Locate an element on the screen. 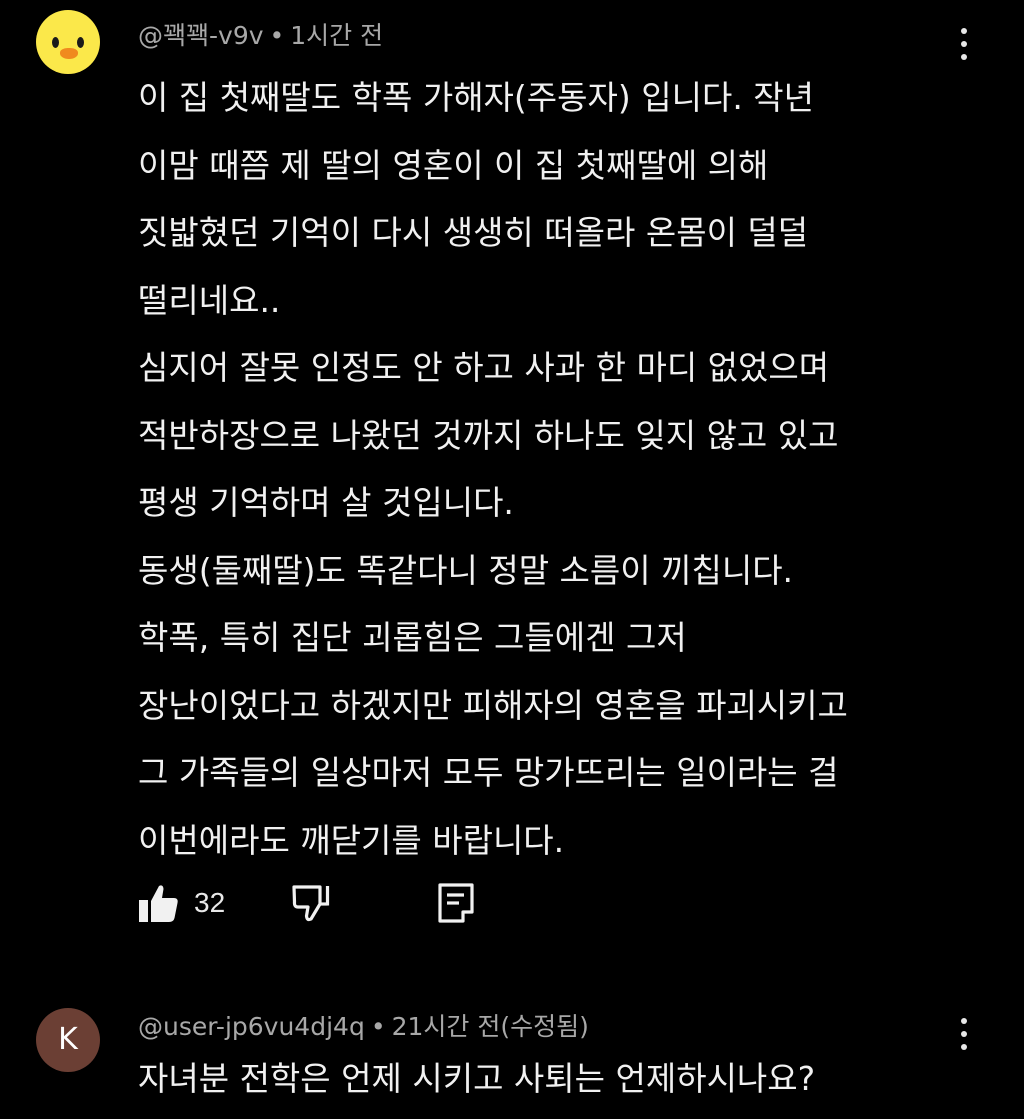  comment-line: 짓밟혔던 기억이 다시 생생히 떠올라 온몸이 덜덜 is located at coordinates (473, 232).